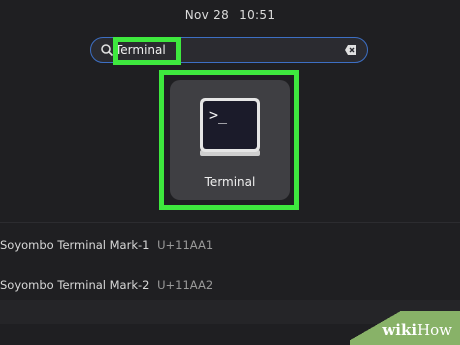 The height and width of the screenshot is (345, 460). I want to click on top-bar: Nov 28 10:51, so click(230, 15).